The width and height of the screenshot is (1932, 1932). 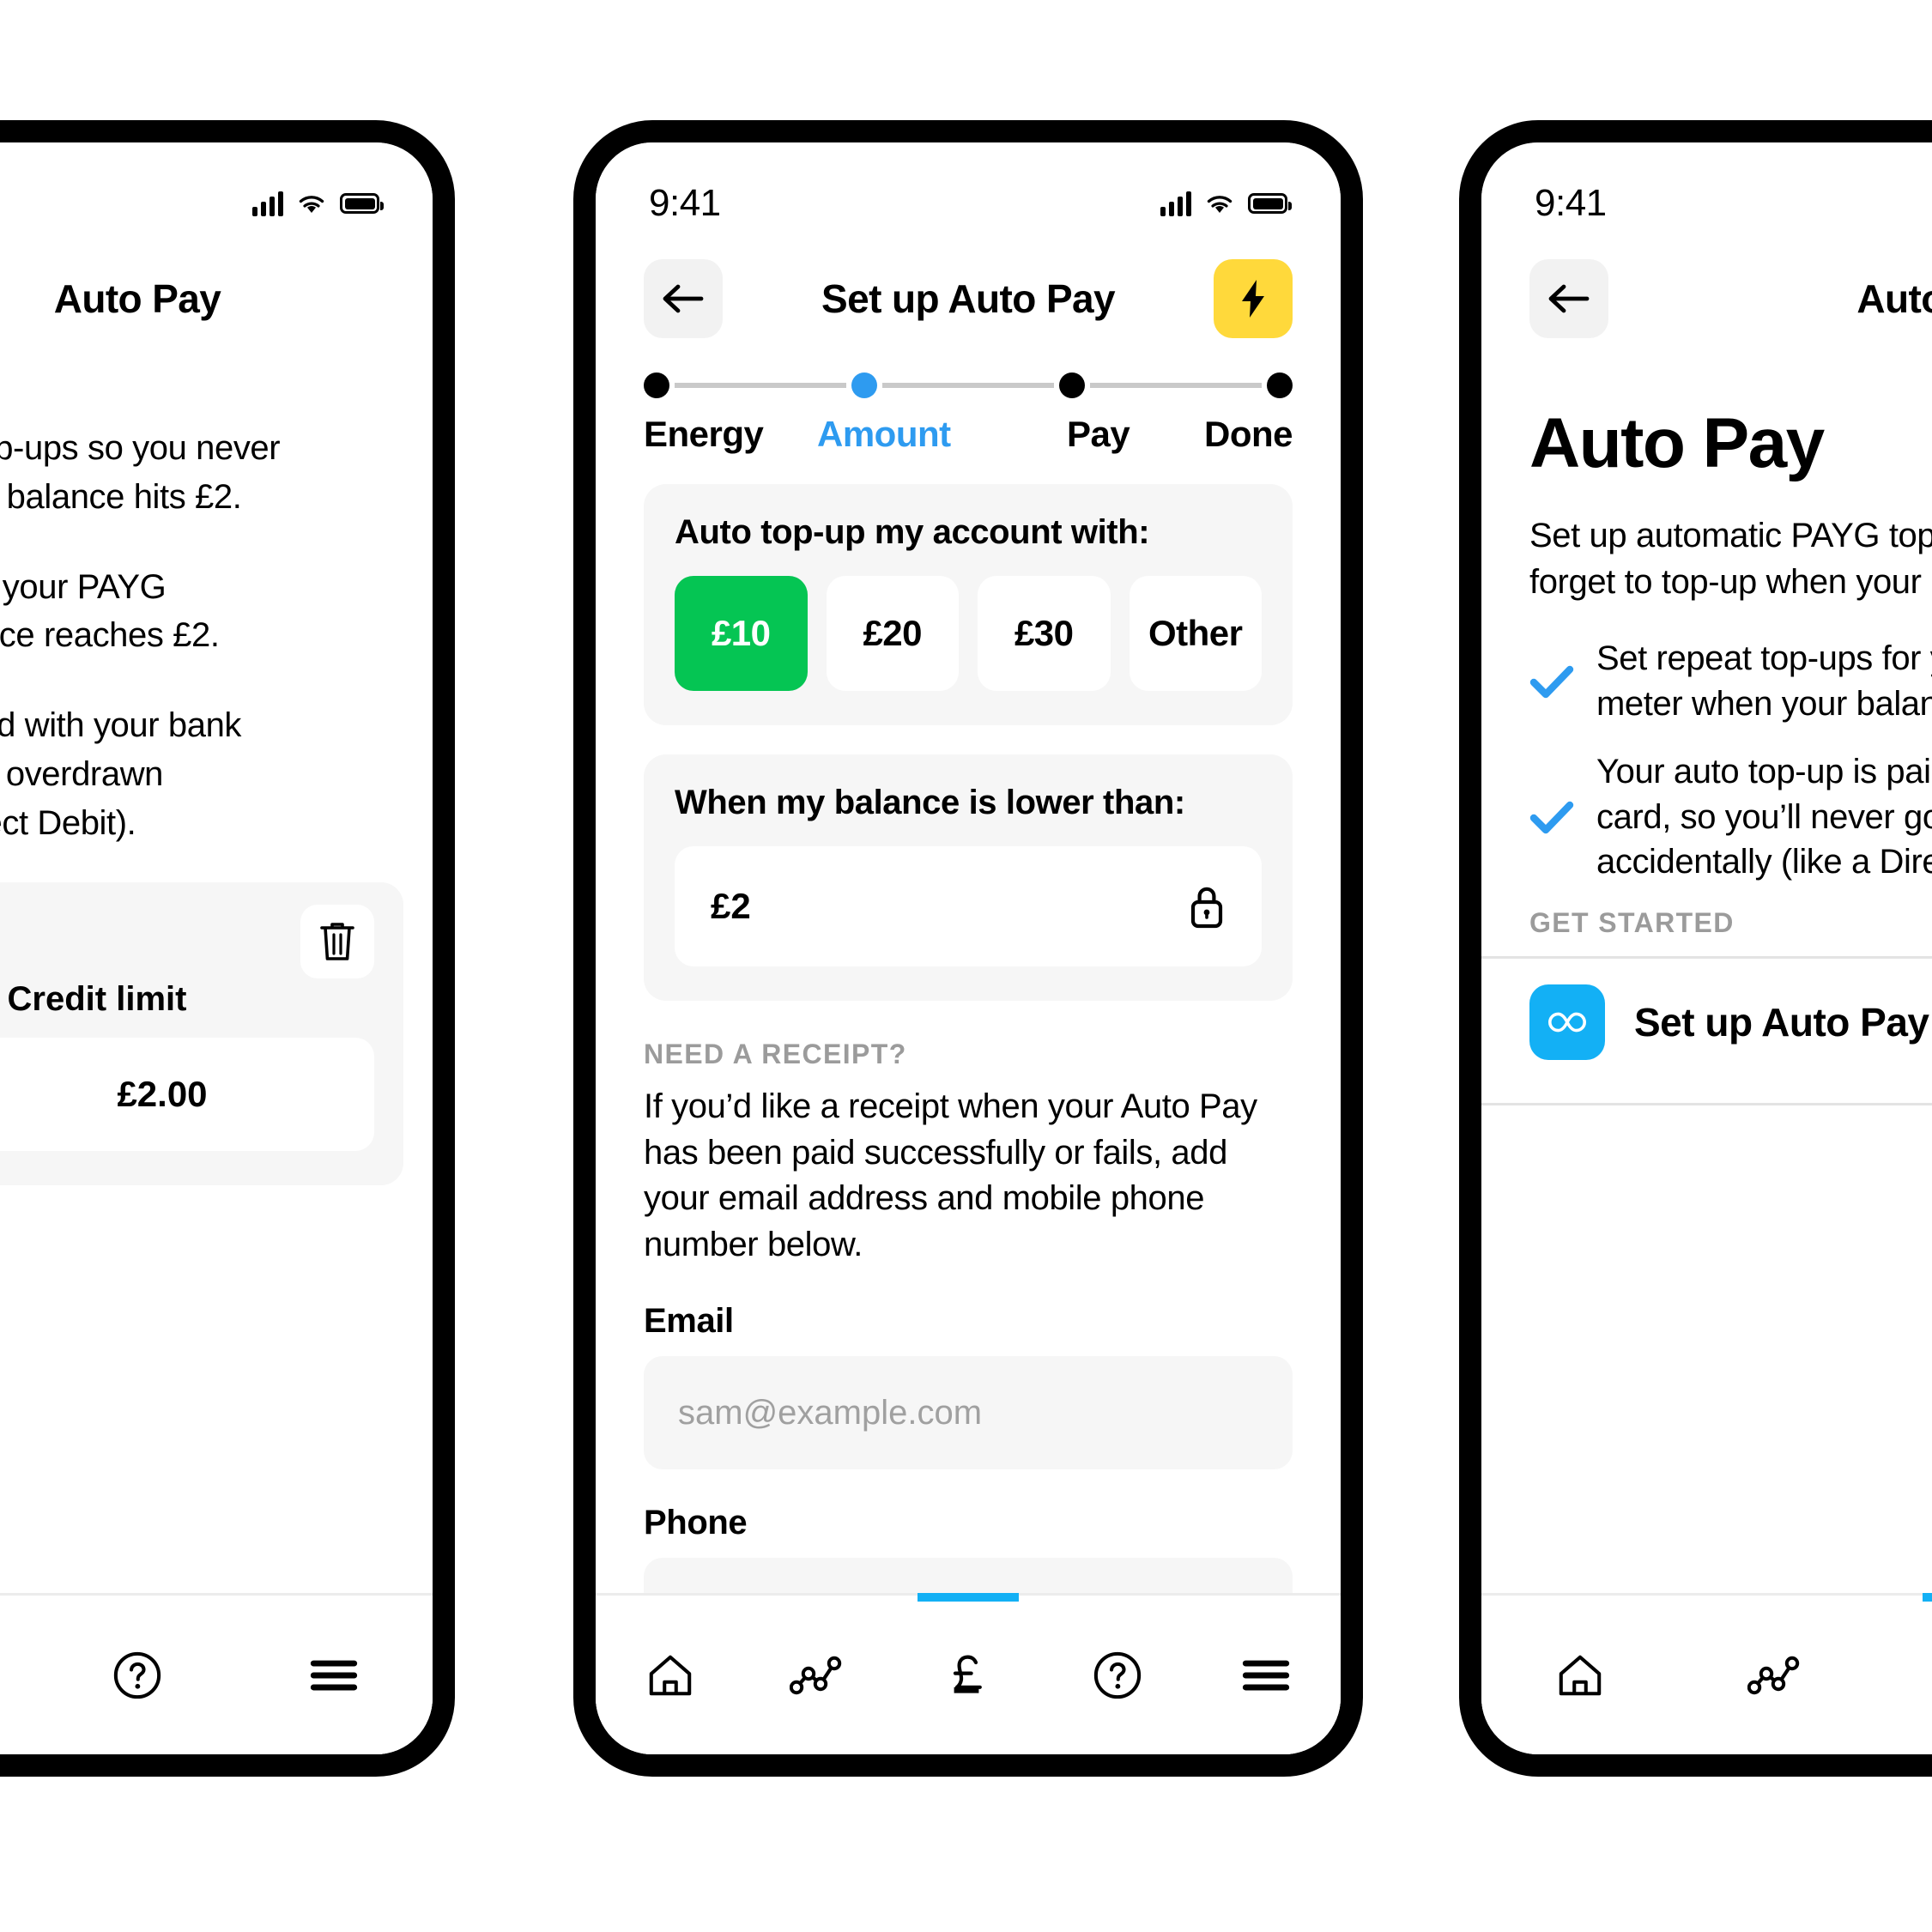 I want to click on nav-bar-left: Auto Pay, so click(x=216, y=294).